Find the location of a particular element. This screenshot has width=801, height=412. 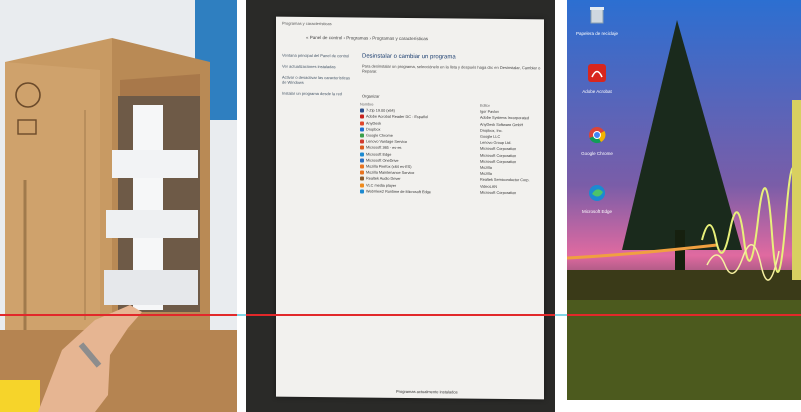

status-bar: Programas actualmente instalados is located at coordinates (427, 391).